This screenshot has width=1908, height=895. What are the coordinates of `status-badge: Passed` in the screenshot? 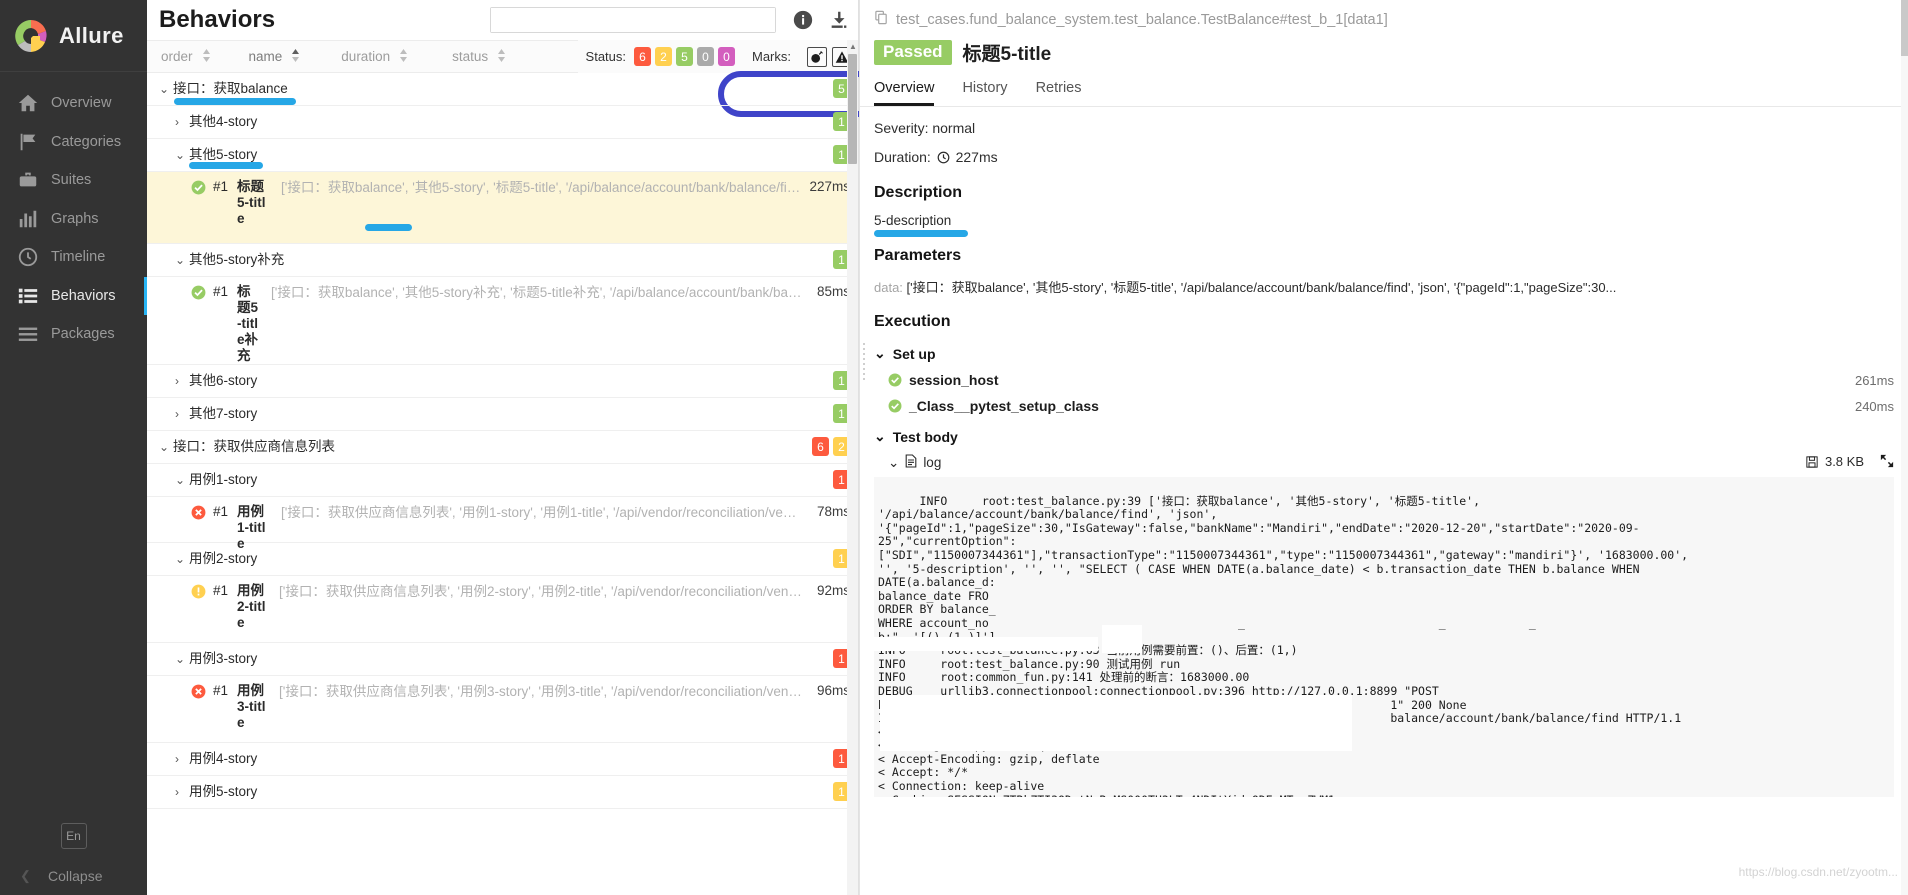 It's located at (913, 52).